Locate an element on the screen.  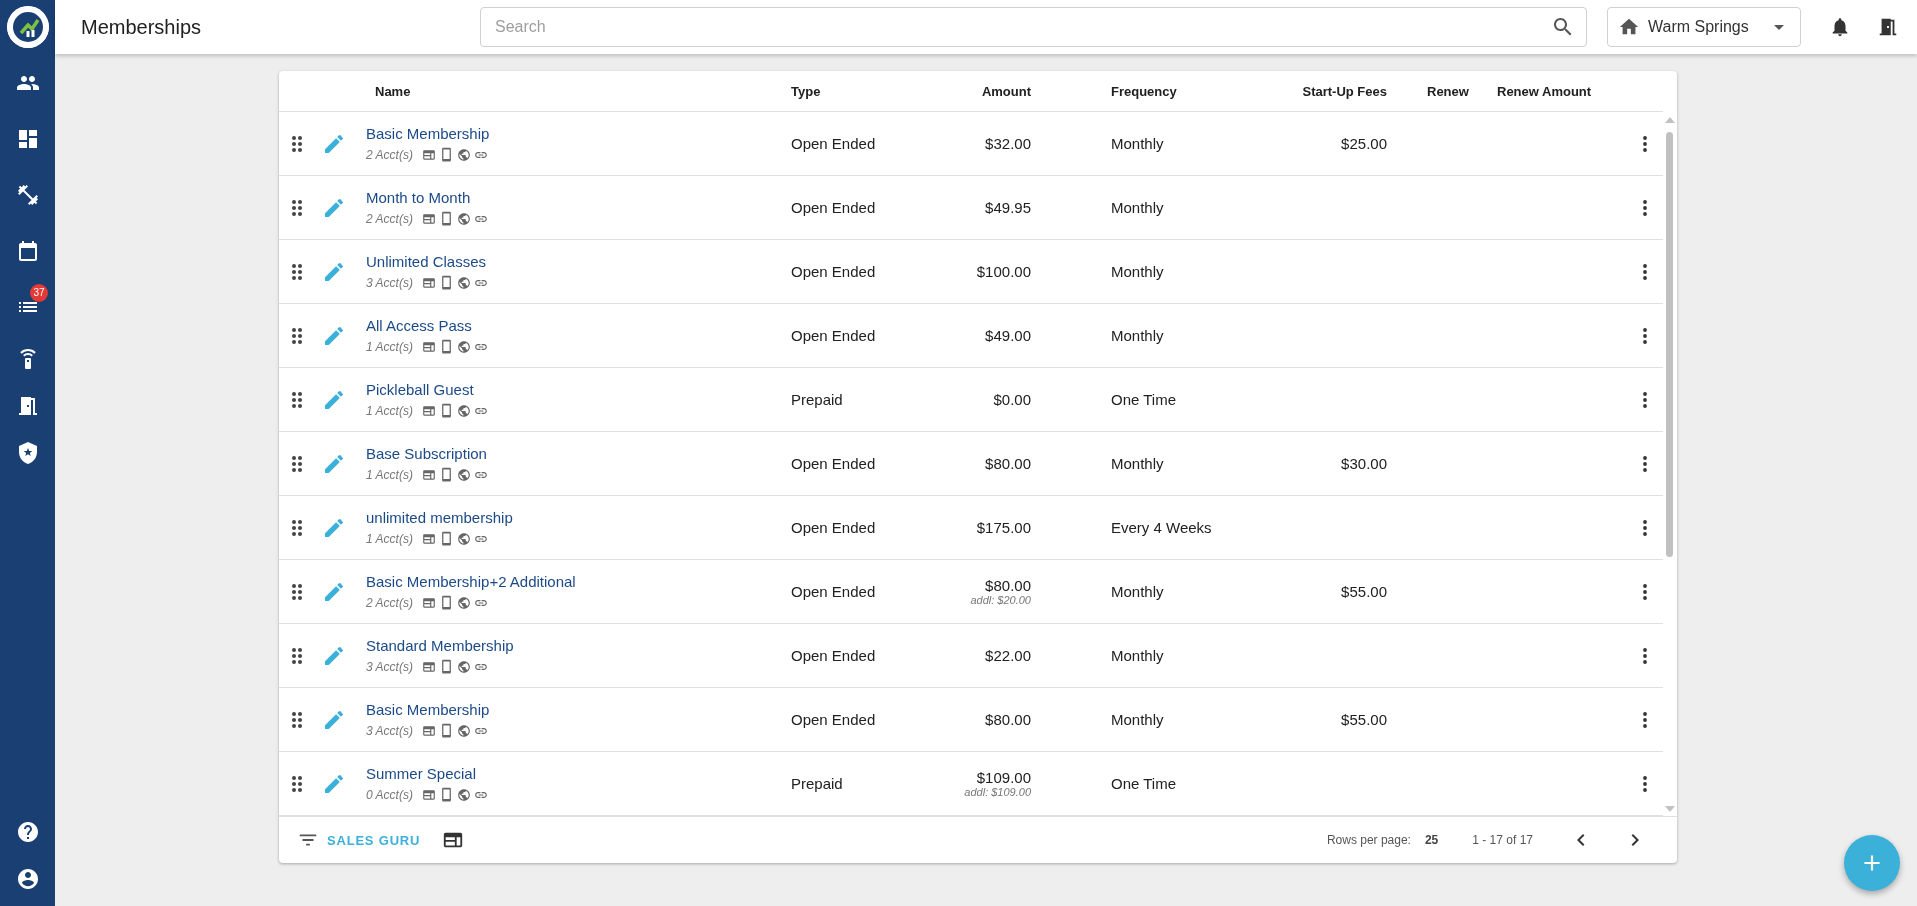
app-logo is located at coordinates (27, 27).